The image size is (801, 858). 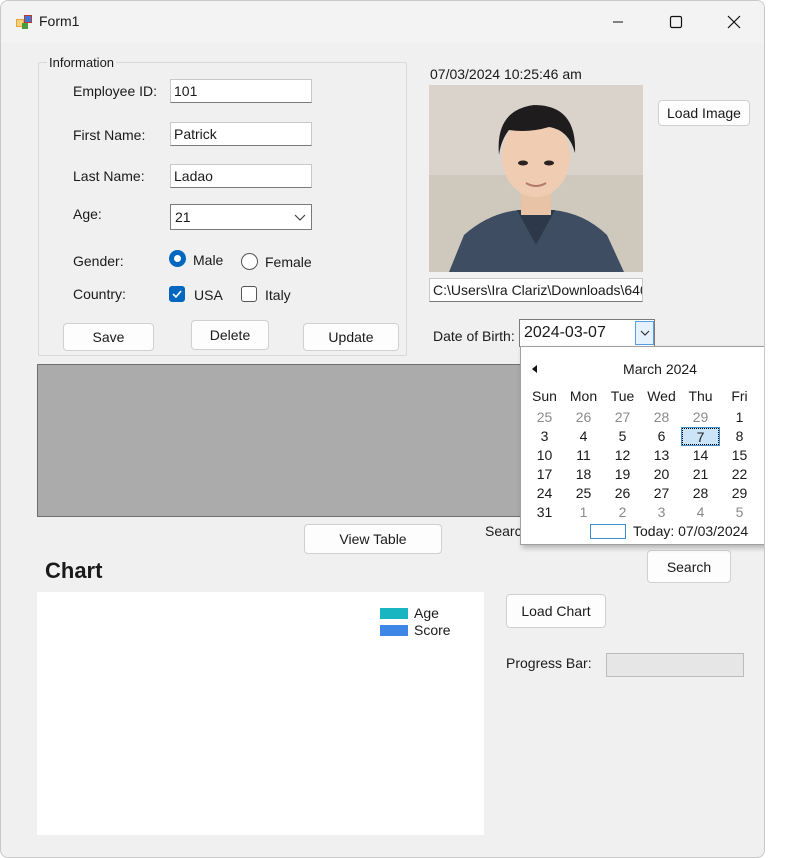 What do you see at coordinates (109, 135) in the screenshot?
I see `first-name-label: First Name:` at bounding box center [109, 135].